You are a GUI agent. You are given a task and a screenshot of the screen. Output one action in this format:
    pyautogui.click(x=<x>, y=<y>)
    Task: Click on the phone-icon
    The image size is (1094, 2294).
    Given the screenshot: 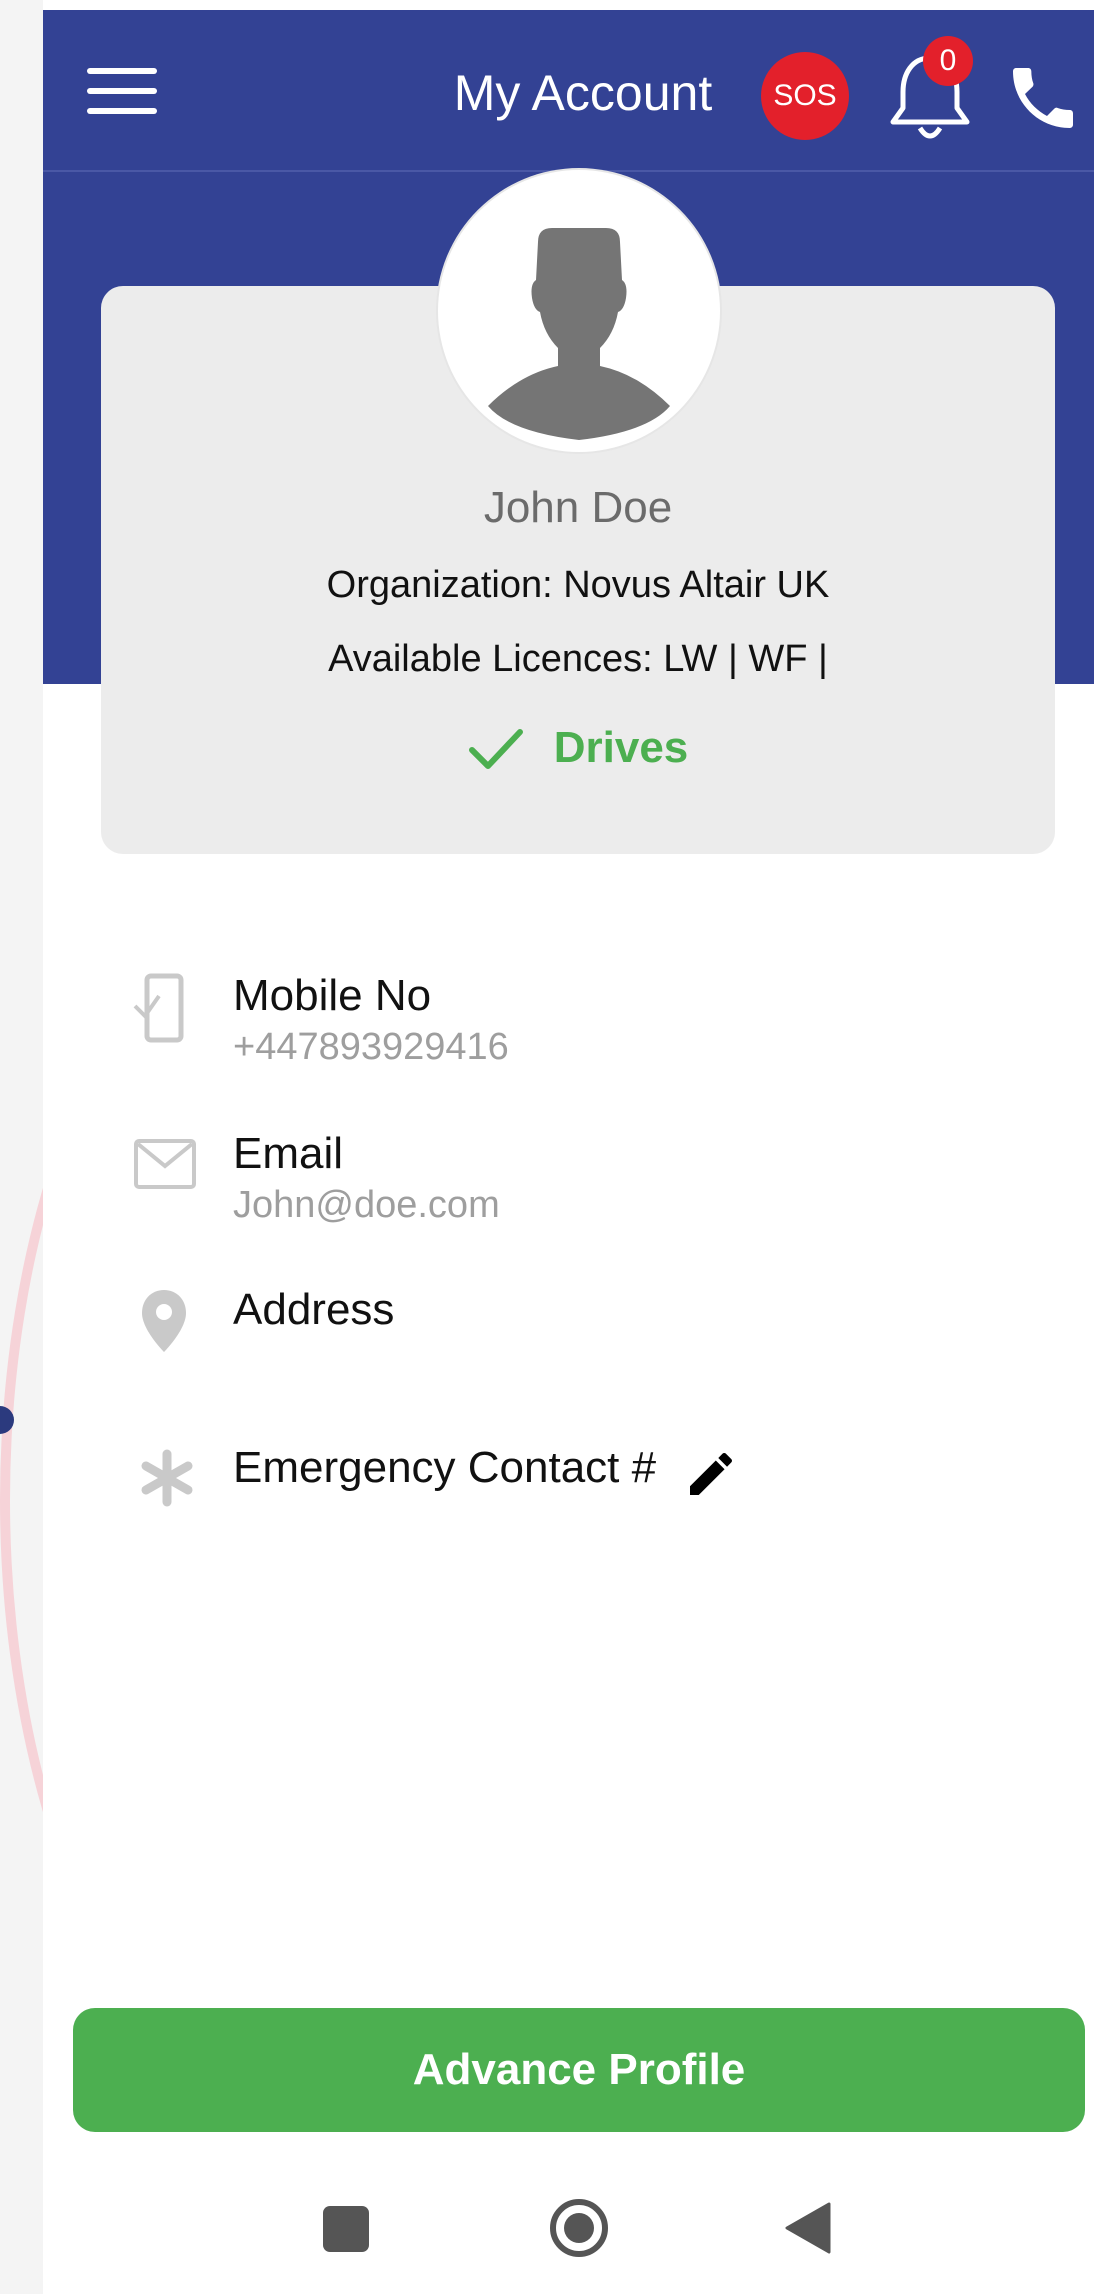 What is the action you would take?
    pyautogui.click(x=1043, y=98)
    